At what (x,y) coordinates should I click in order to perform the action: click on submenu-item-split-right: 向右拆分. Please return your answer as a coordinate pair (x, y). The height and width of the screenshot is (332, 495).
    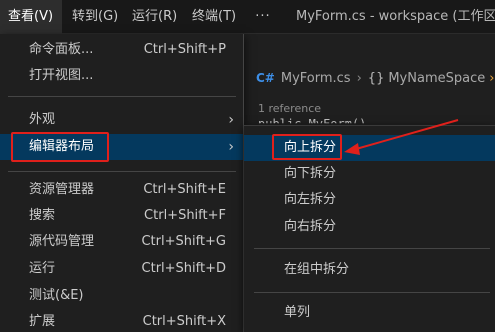
    Looking at the image, I should click on (369, 227).